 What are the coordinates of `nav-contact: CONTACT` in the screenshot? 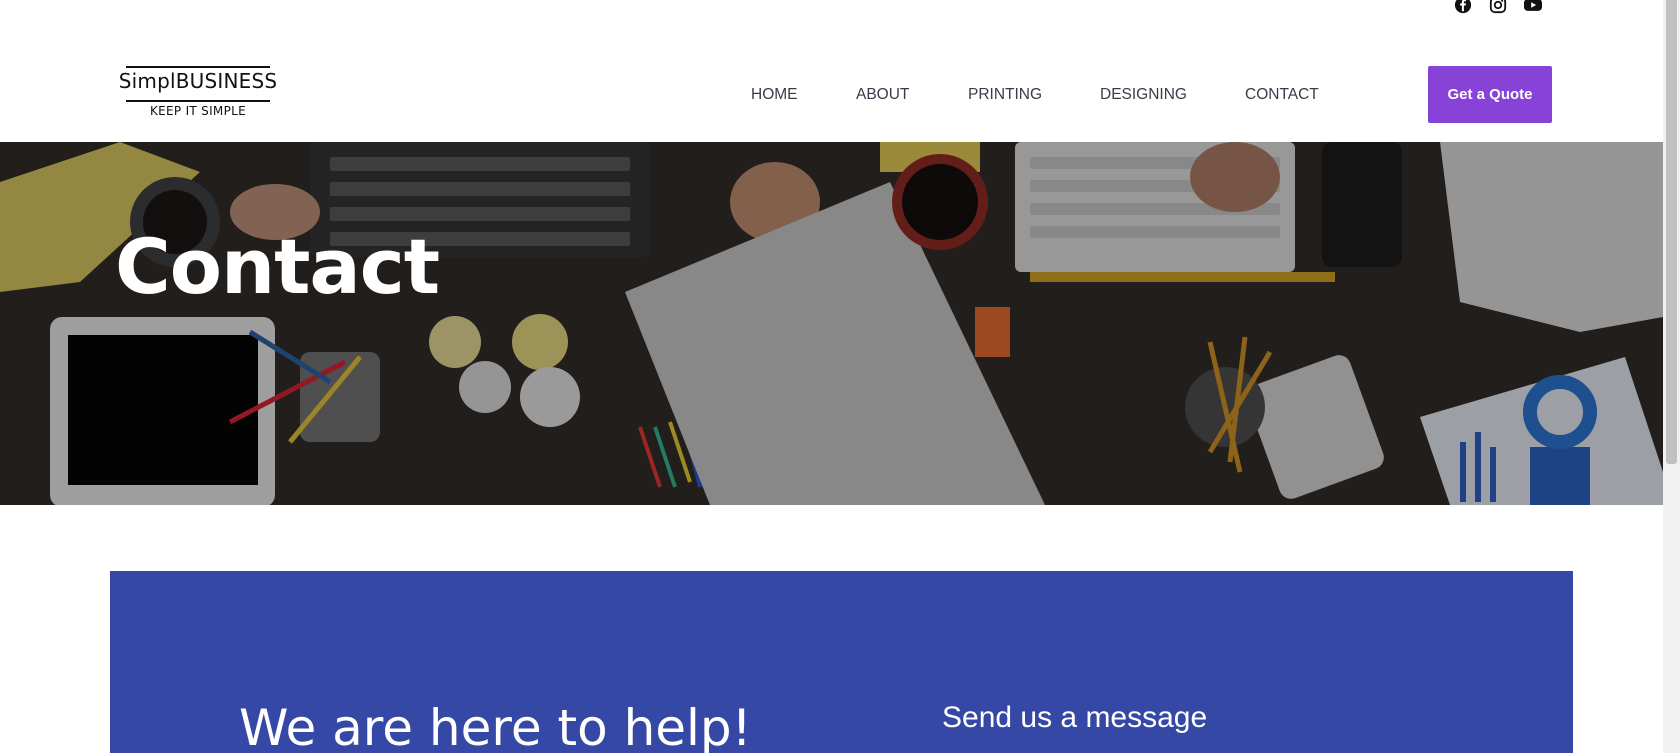 It's located at (1282, 95).